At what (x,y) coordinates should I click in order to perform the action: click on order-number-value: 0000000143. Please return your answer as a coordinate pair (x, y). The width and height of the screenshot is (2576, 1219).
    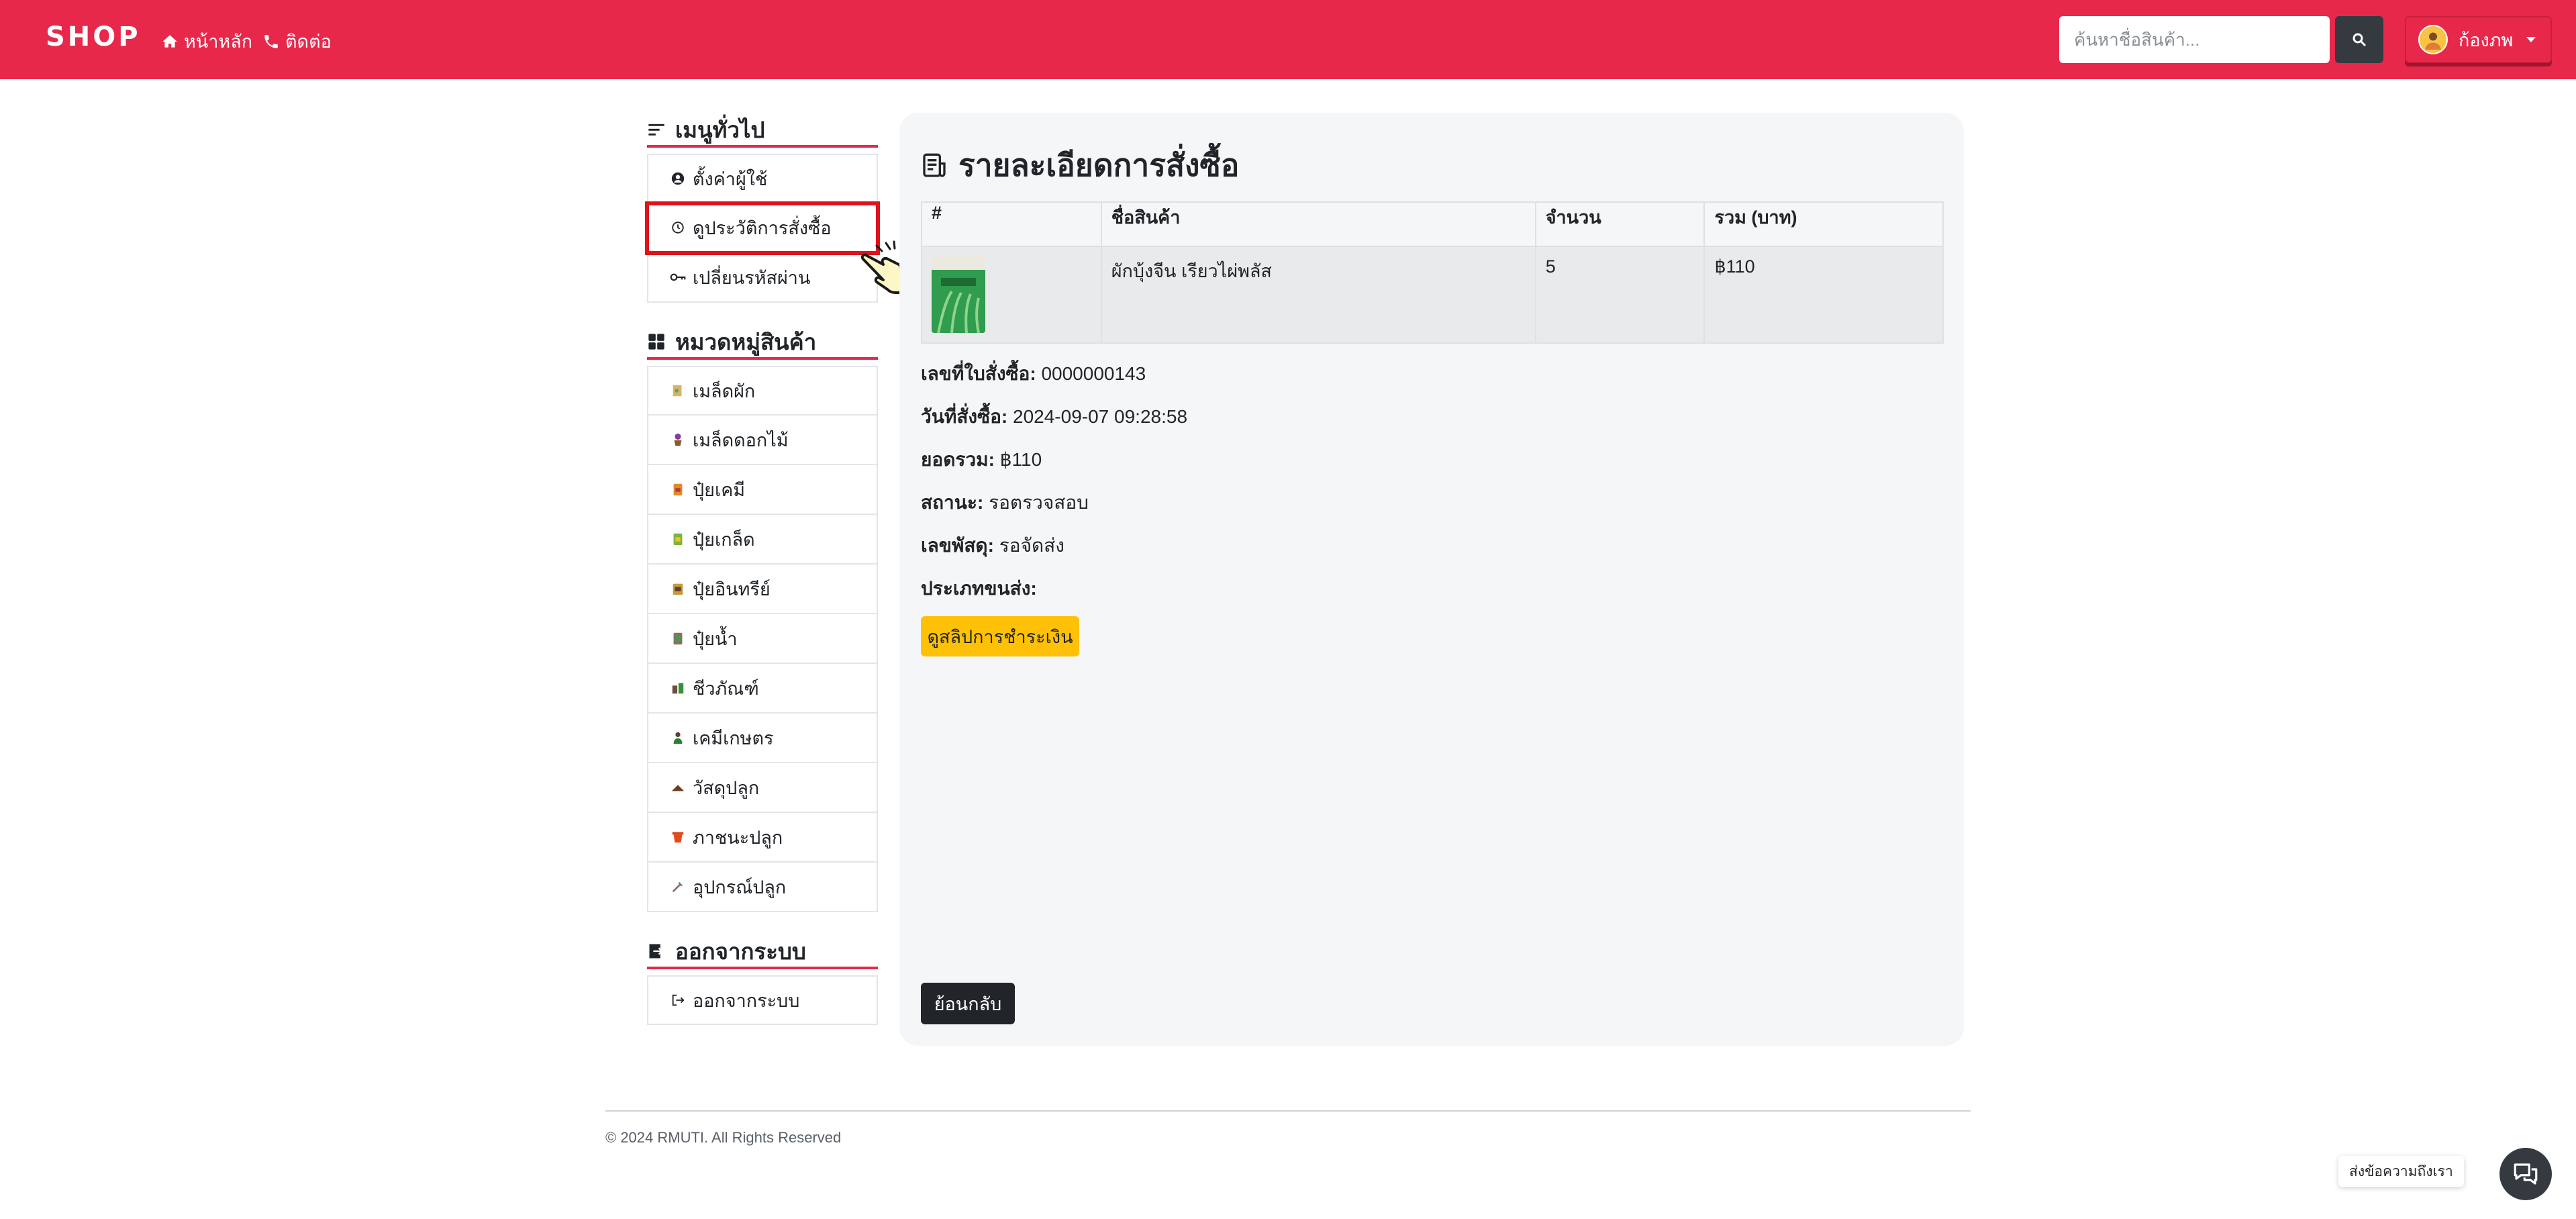
    Looking at the image, I should click on (1093, 373).